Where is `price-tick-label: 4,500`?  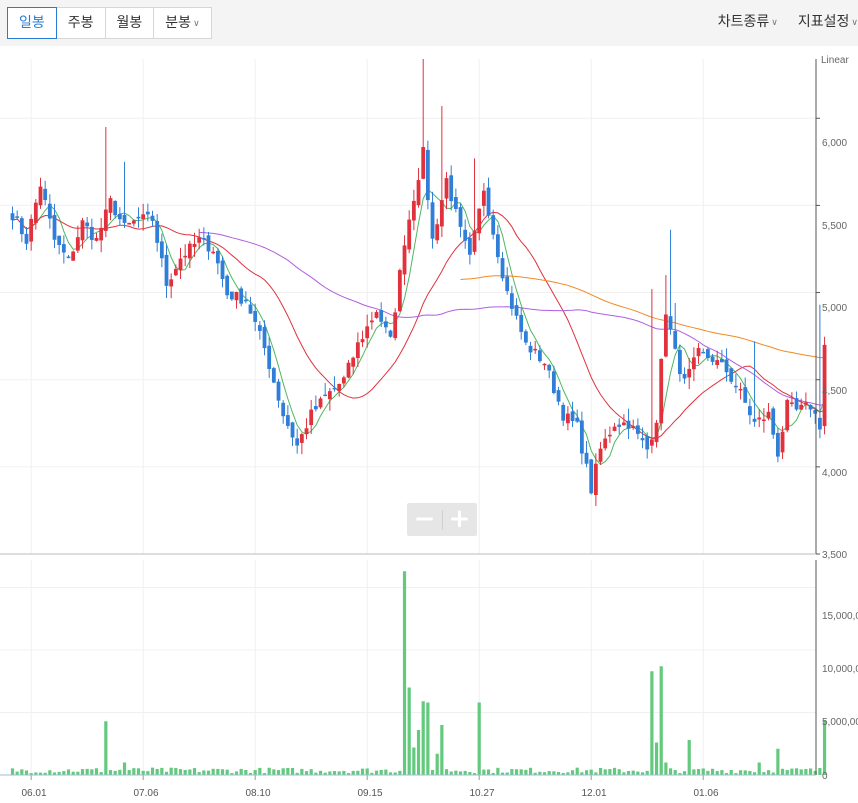 price-tick-label: 4,500 is located at coordinates (834, 391).